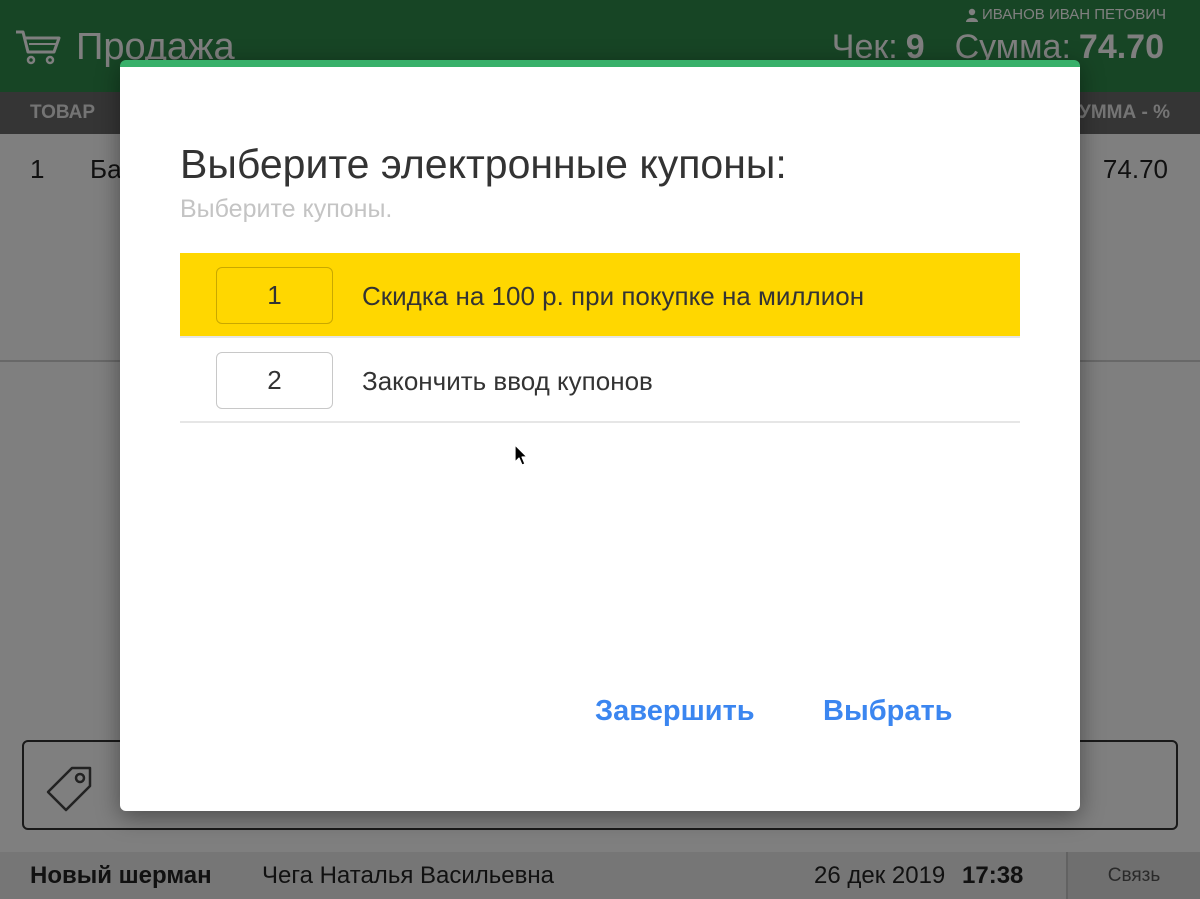  I want to click on coupon-option-2: 2 Закончить ввод купонов, so click(600, 380).